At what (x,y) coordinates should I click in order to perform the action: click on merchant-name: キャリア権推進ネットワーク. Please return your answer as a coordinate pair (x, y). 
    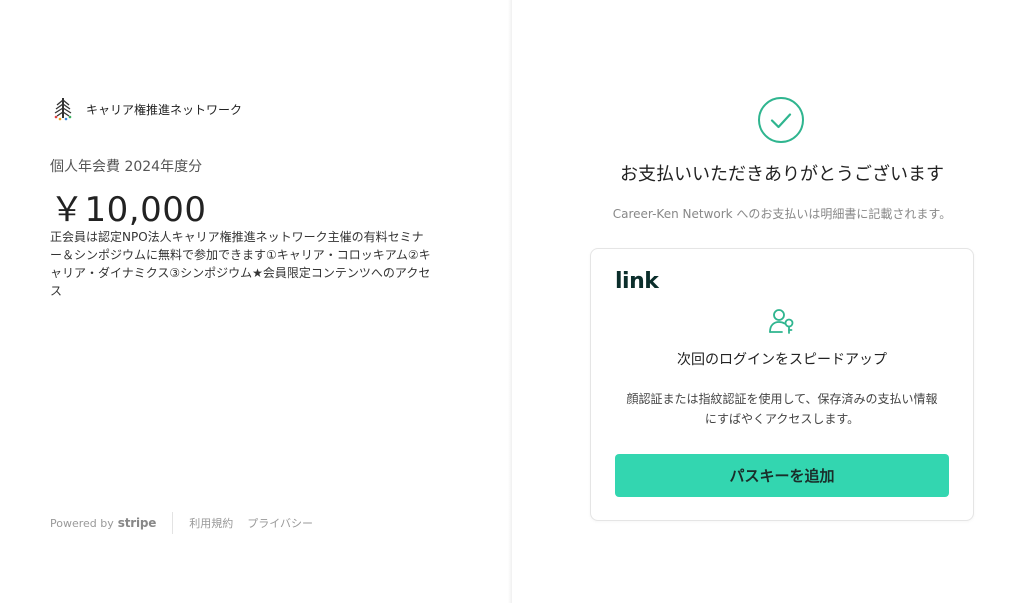
    Looking at the image, I should click on (164, 109).